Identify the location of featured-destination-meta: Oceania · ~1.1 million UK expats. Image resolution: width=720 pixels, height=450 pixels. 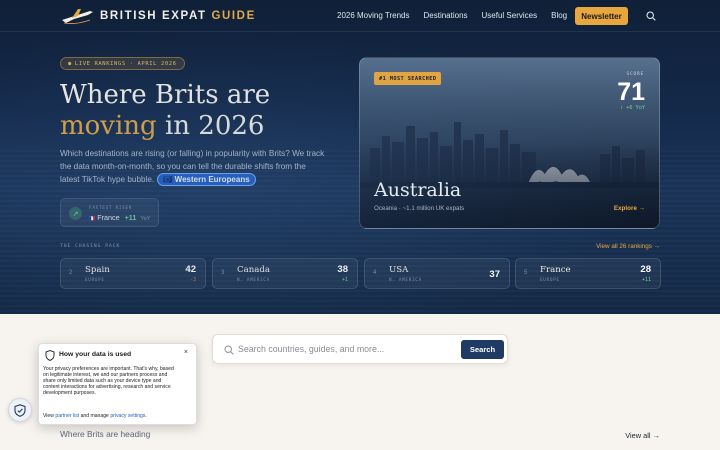
(419, 208).